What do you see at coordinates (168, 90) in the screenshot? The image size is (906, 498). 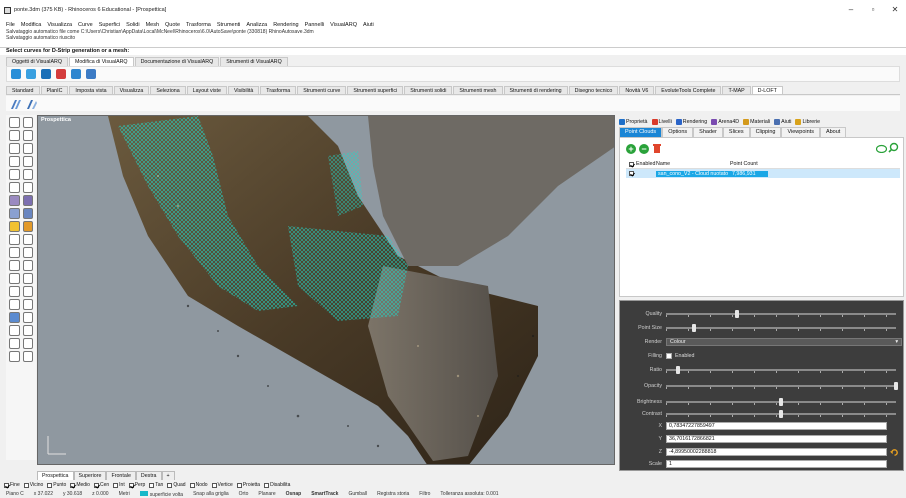 I see `tab-seleziona: Seleziona` at bounding box center [168, 90].